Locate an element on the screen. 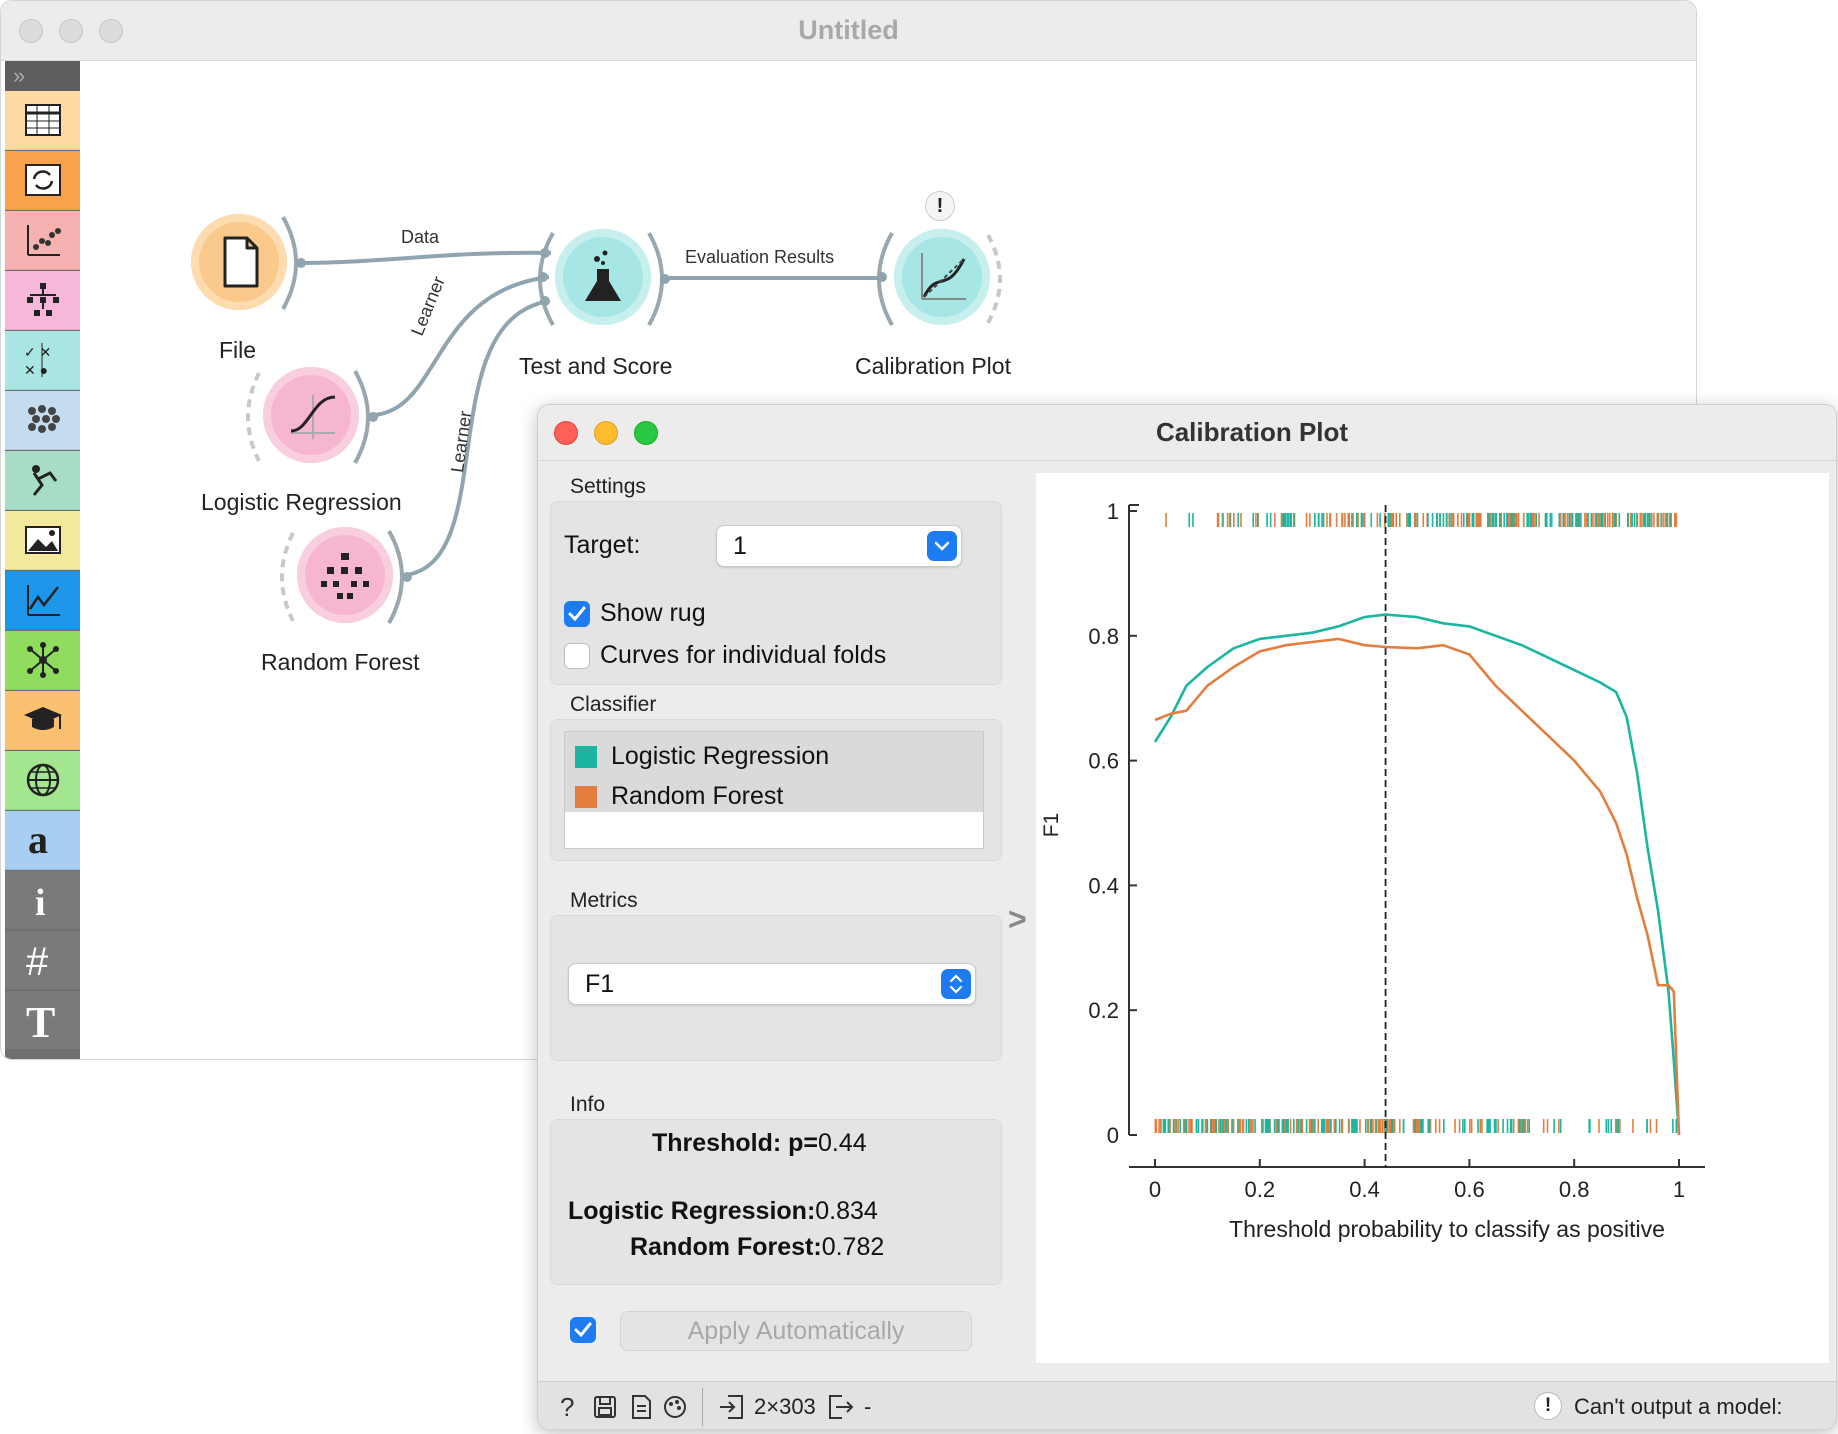  show-rug-checkbox is located at coordinates (577, 614).